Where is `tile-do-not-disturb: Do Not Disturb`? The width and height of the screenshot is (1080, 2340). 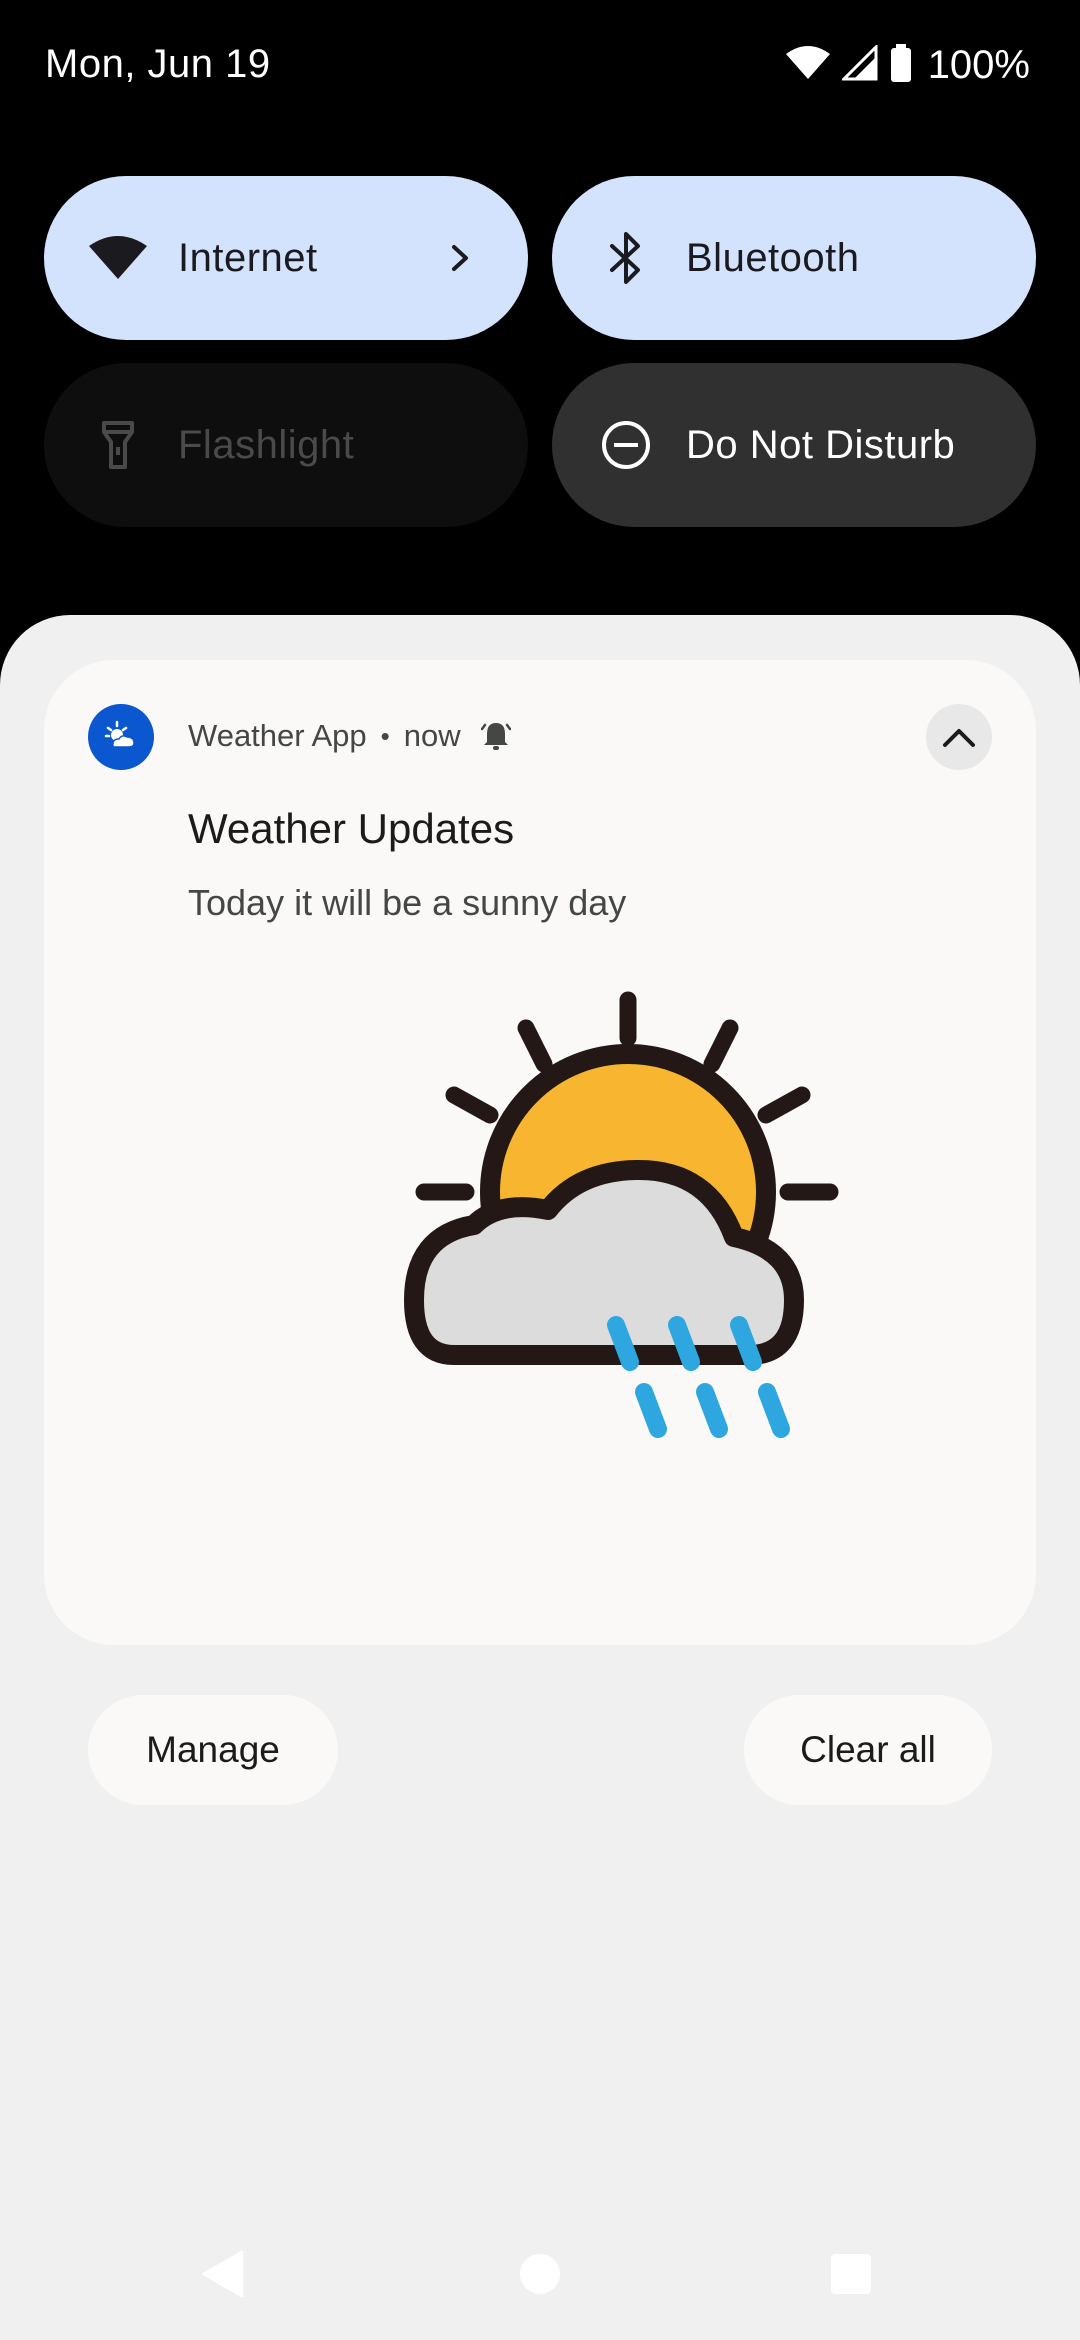
tile-do-not-disturb: Do Not Disturb is located at coordinates (794, 445).